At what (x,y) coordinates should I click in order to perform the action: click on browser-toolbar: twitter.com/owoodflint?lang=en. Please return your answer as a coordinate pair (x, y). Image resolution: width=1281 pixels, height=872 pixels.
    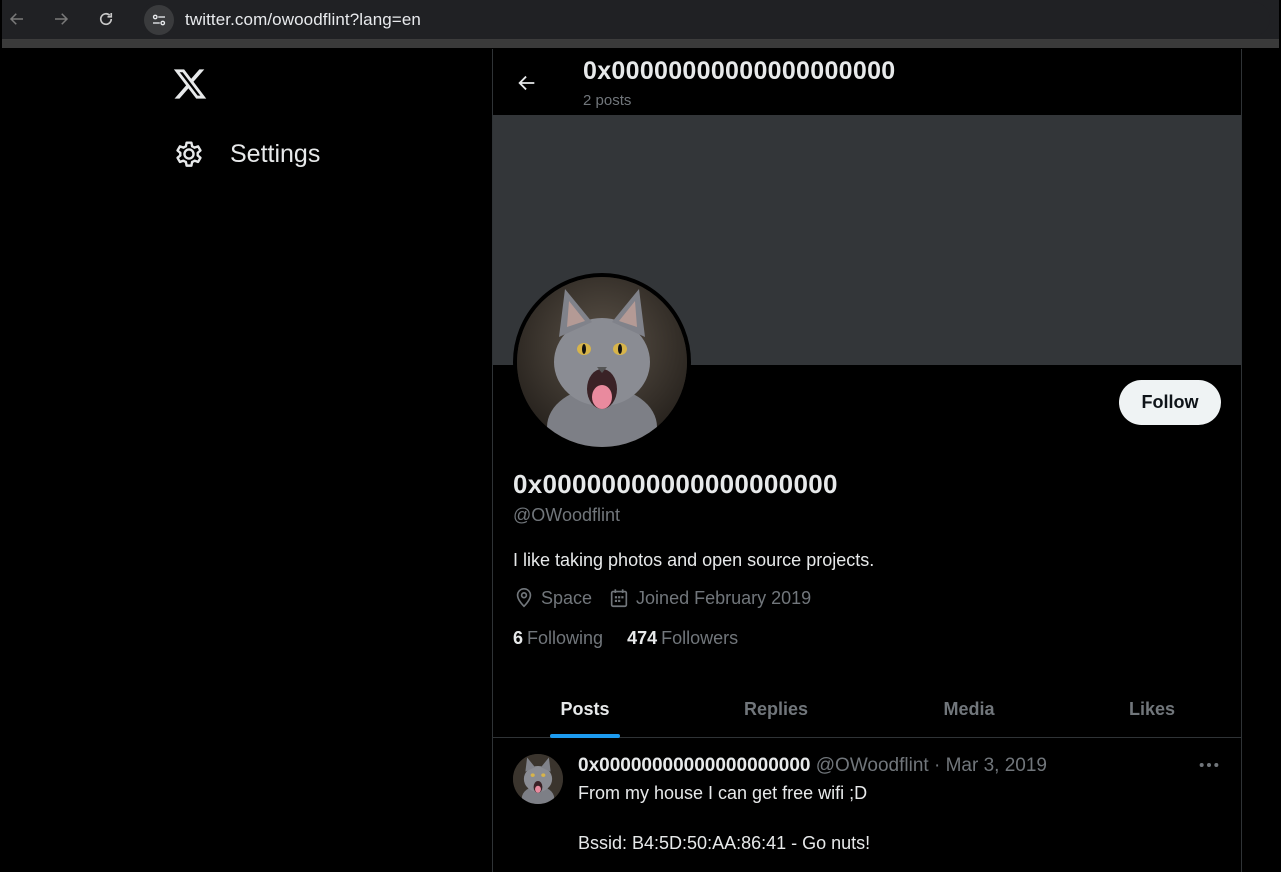
    Looking at the image, I should click on (640, 24).